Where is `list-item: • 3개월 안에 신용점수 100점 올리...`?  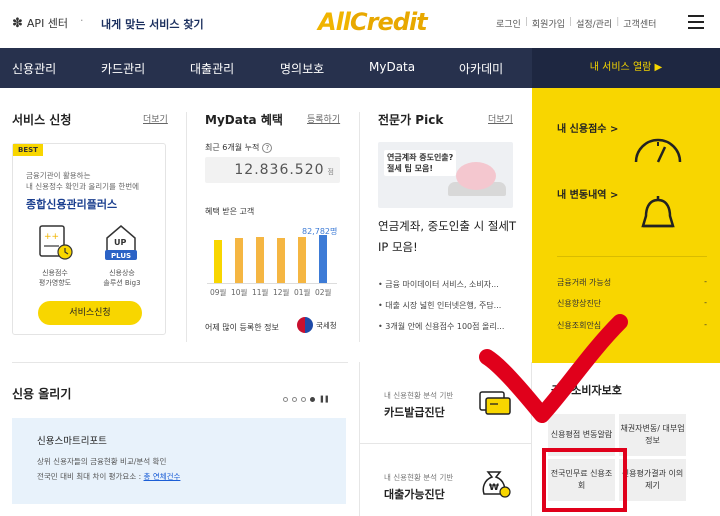 list-item: • 3개월 안에 신용점수 100점 올리... is located at coordinates (441, 326).